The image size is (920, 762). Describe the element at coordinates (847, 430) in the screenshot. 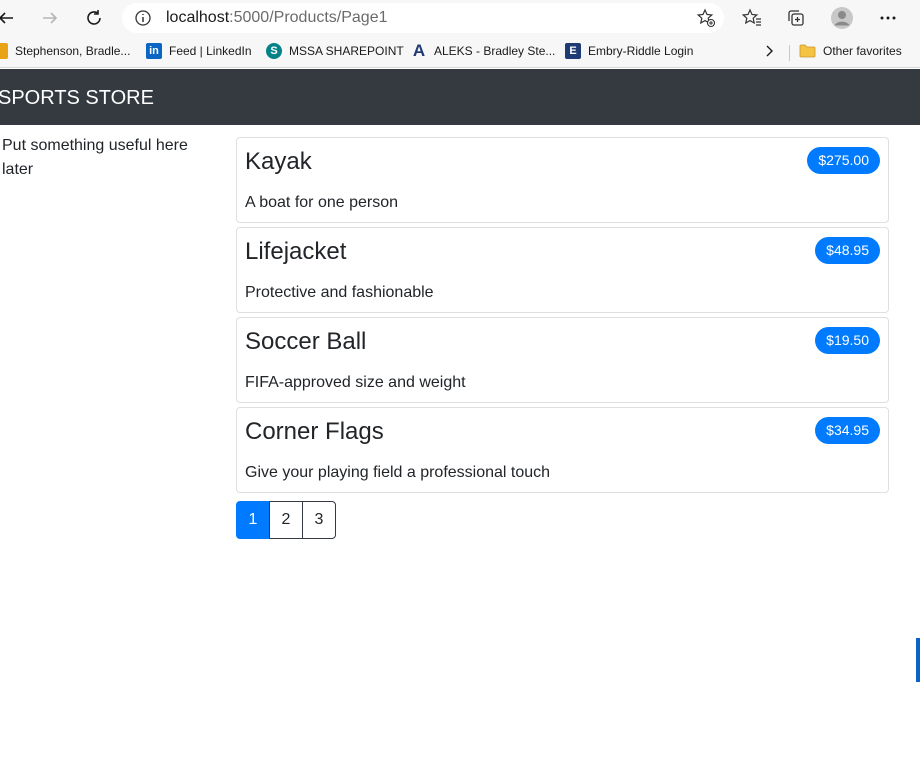

I see `price-badge: $34.95` at that location.